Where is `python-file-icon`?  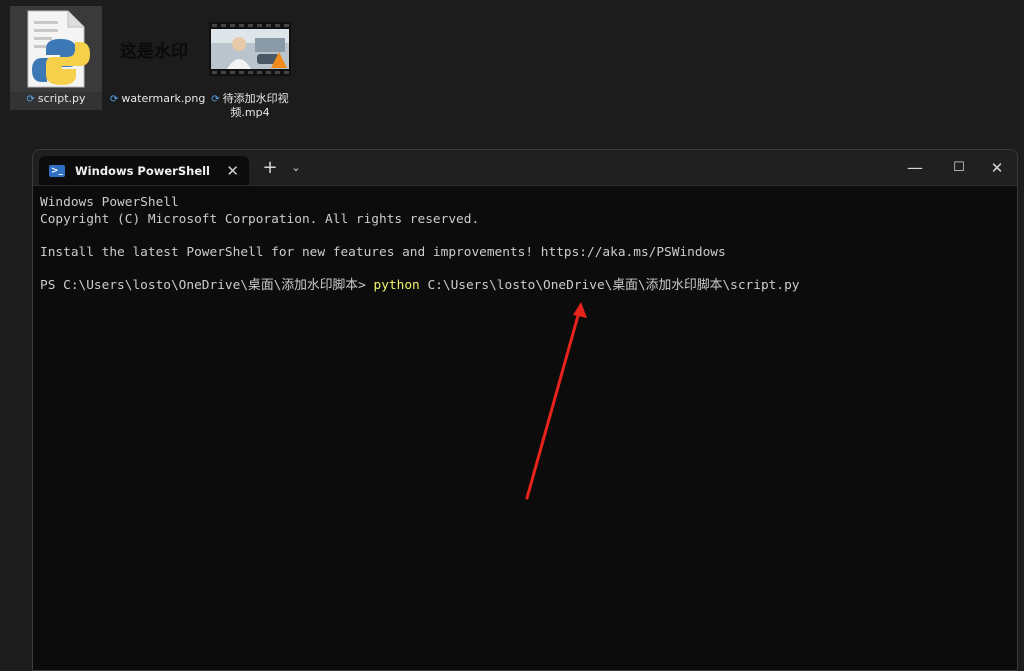
python-file-icon is located at coordinates (56, 49).